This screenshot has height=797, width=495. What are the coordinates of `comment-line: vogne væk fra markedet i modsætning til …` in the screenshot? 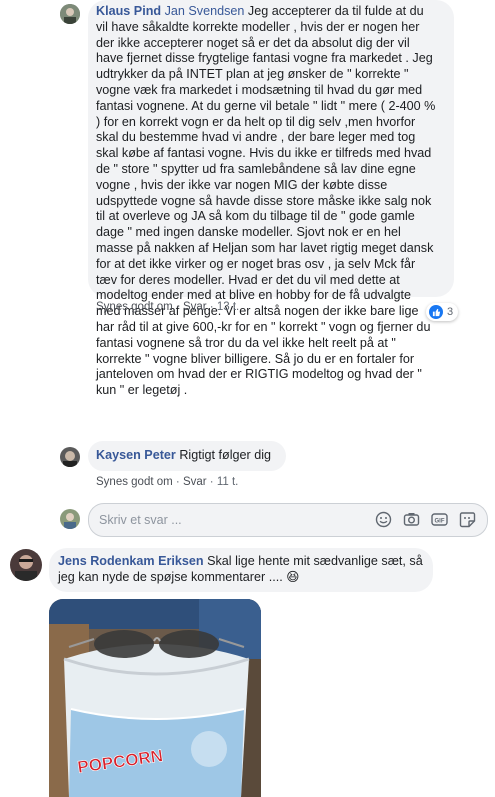 It's located at (259, 89).